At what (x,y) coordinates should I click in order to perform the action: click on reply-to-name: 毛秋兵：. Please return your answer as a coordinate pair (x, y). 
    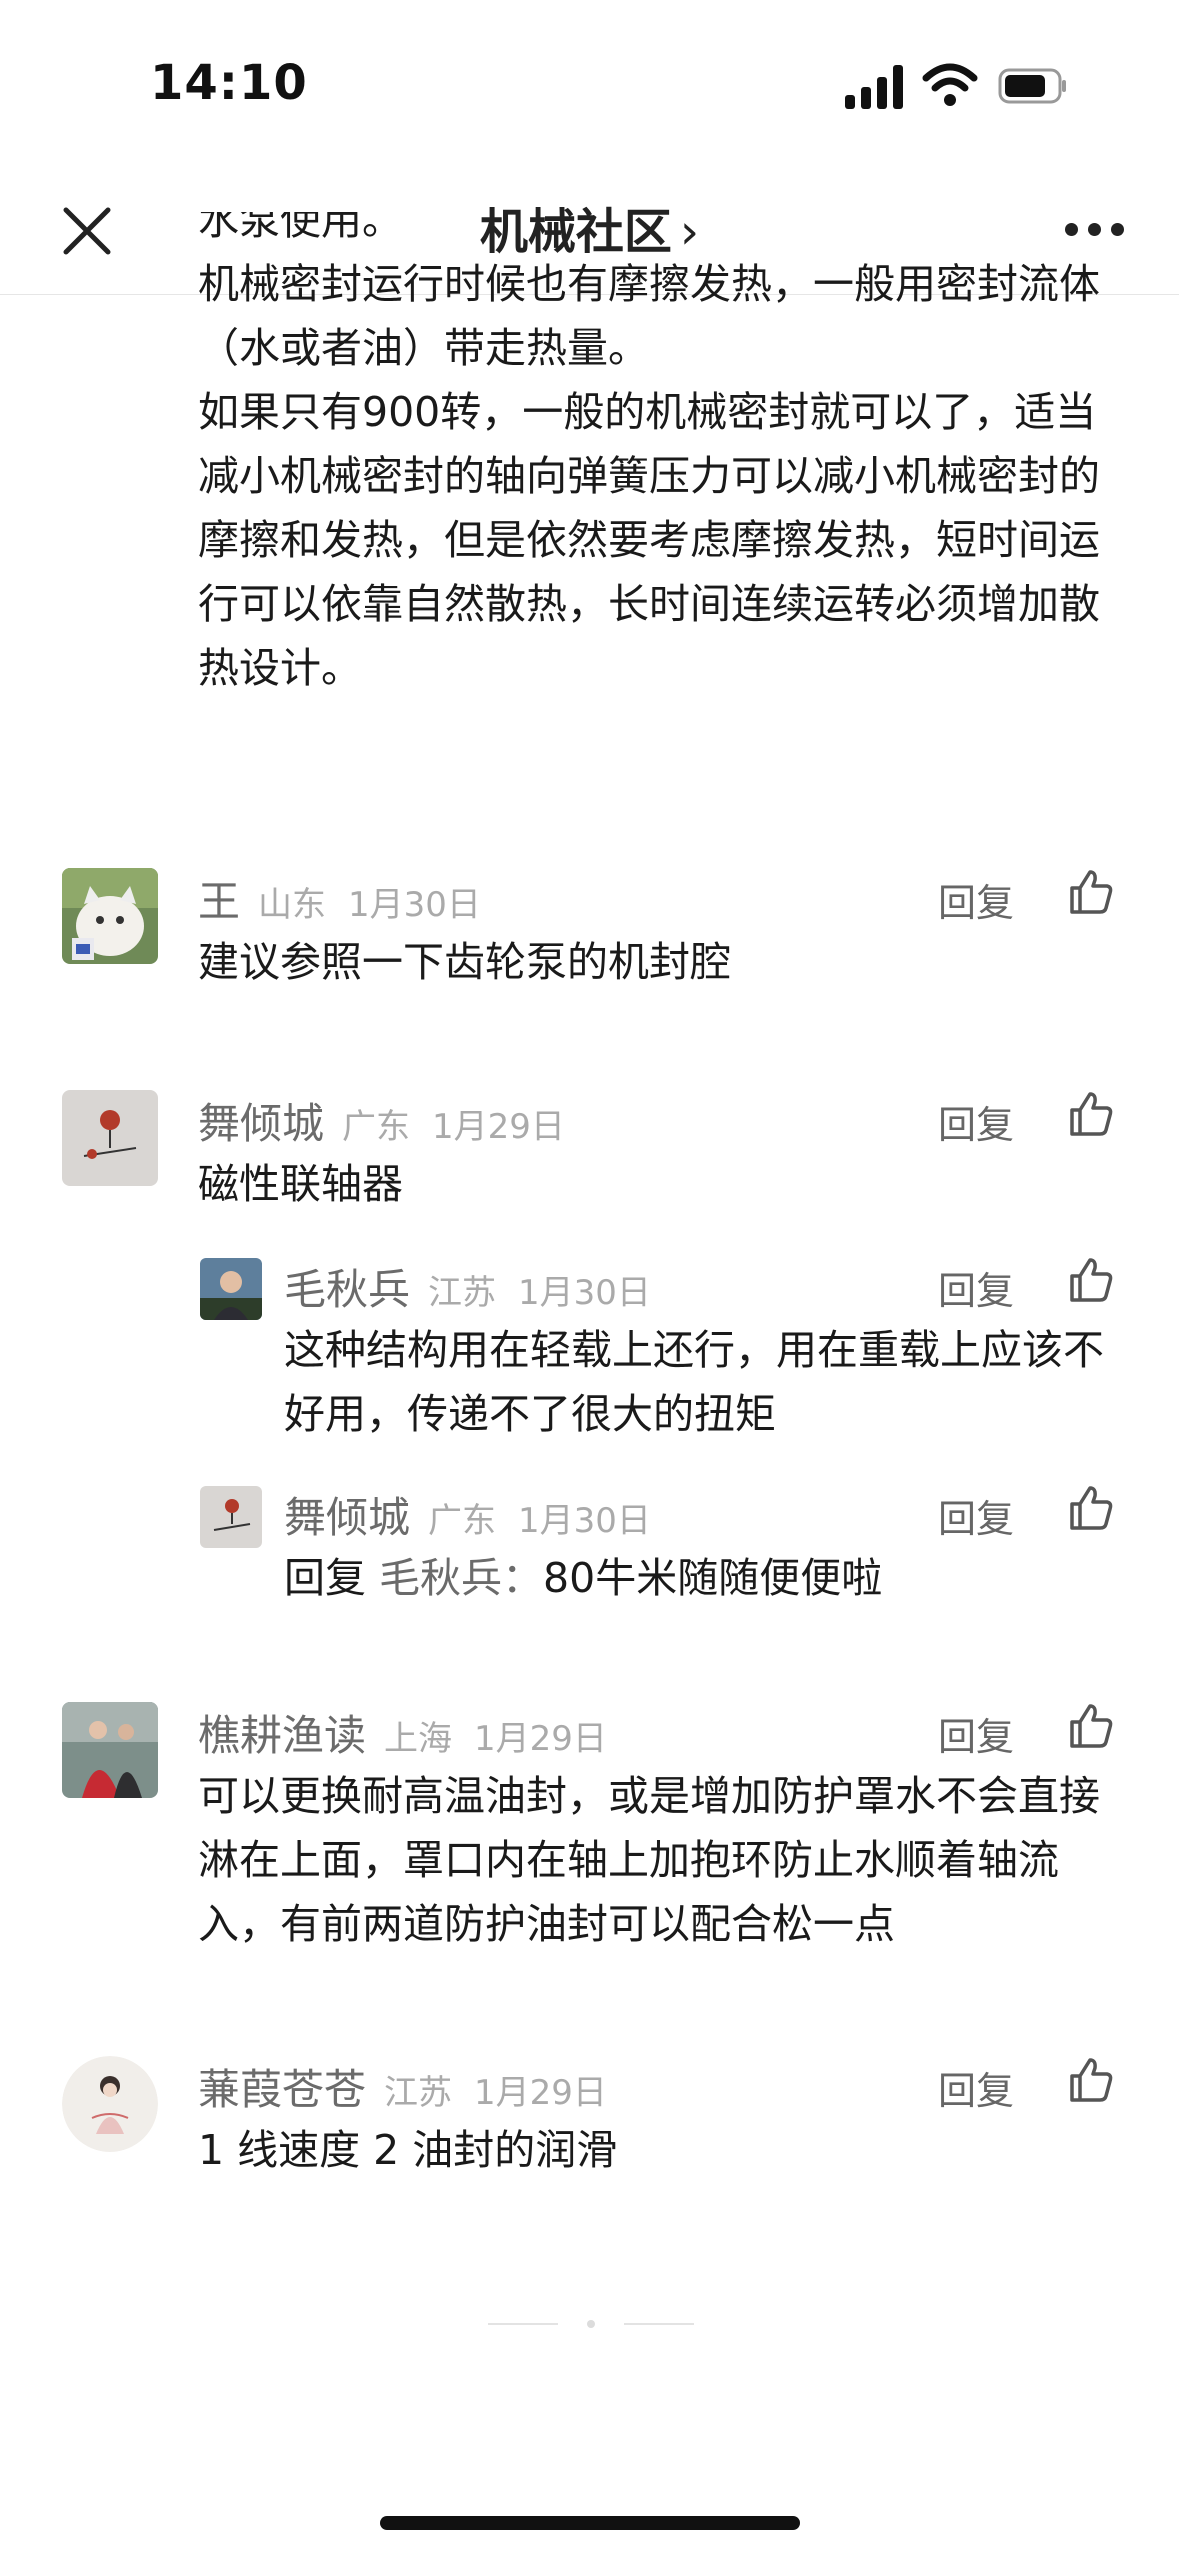
    Looking at the image, I should click on (461, 1578).